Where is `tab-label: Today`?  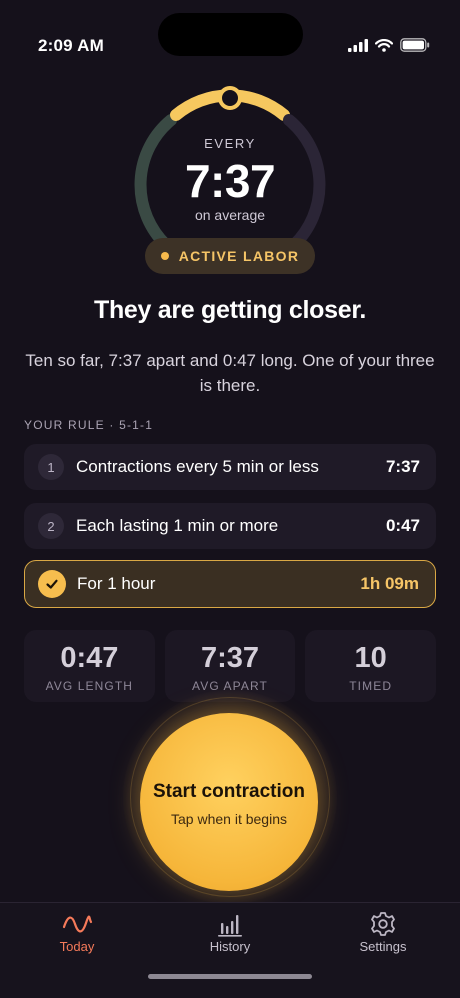
tab-label: Today is located at coordinates (77, 946).